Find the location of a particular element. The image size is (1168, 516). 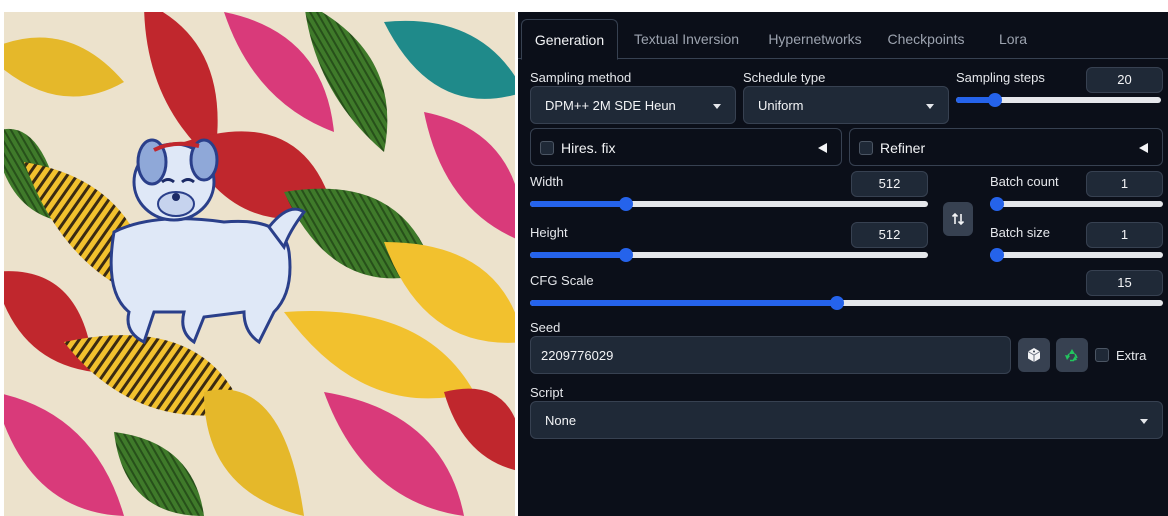

cfg-scale-label: CFG Scale is located at coordinates (562, 280).